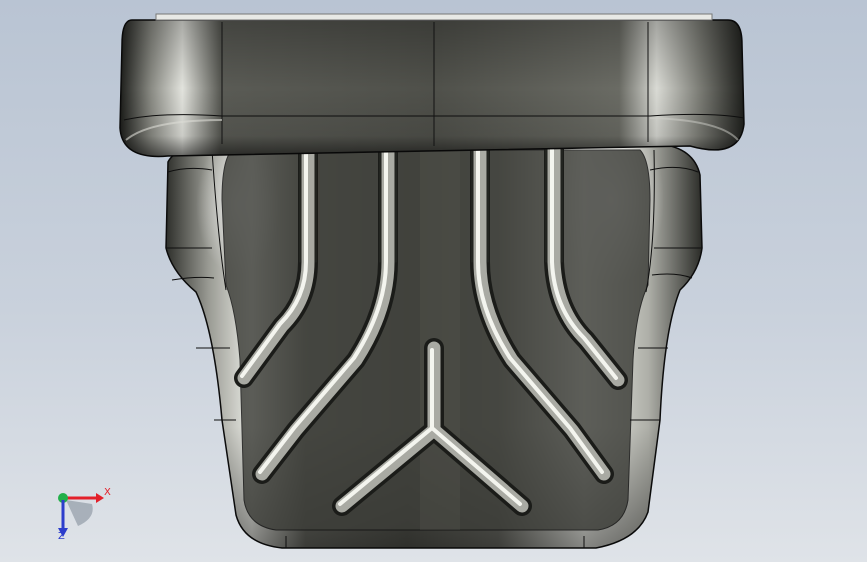 The height and width of the screenshot is (562, 867). What do you see at coordinates (79, 513) in the screenshot?
I see `triad-shadow` at bounding box center [79, 513].